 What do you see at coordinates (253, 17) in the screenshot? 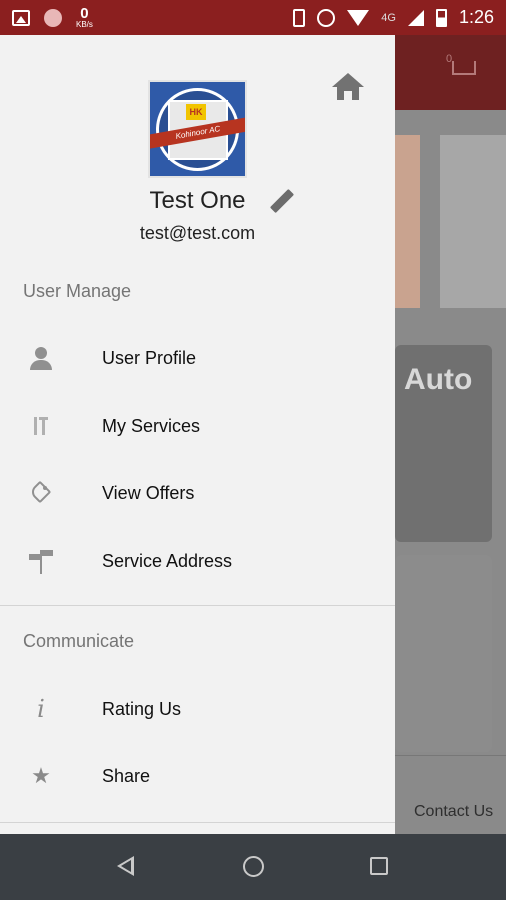
I see `status-bar: 0 KB/s 4G 1:26` at bounding box center [253, 17].